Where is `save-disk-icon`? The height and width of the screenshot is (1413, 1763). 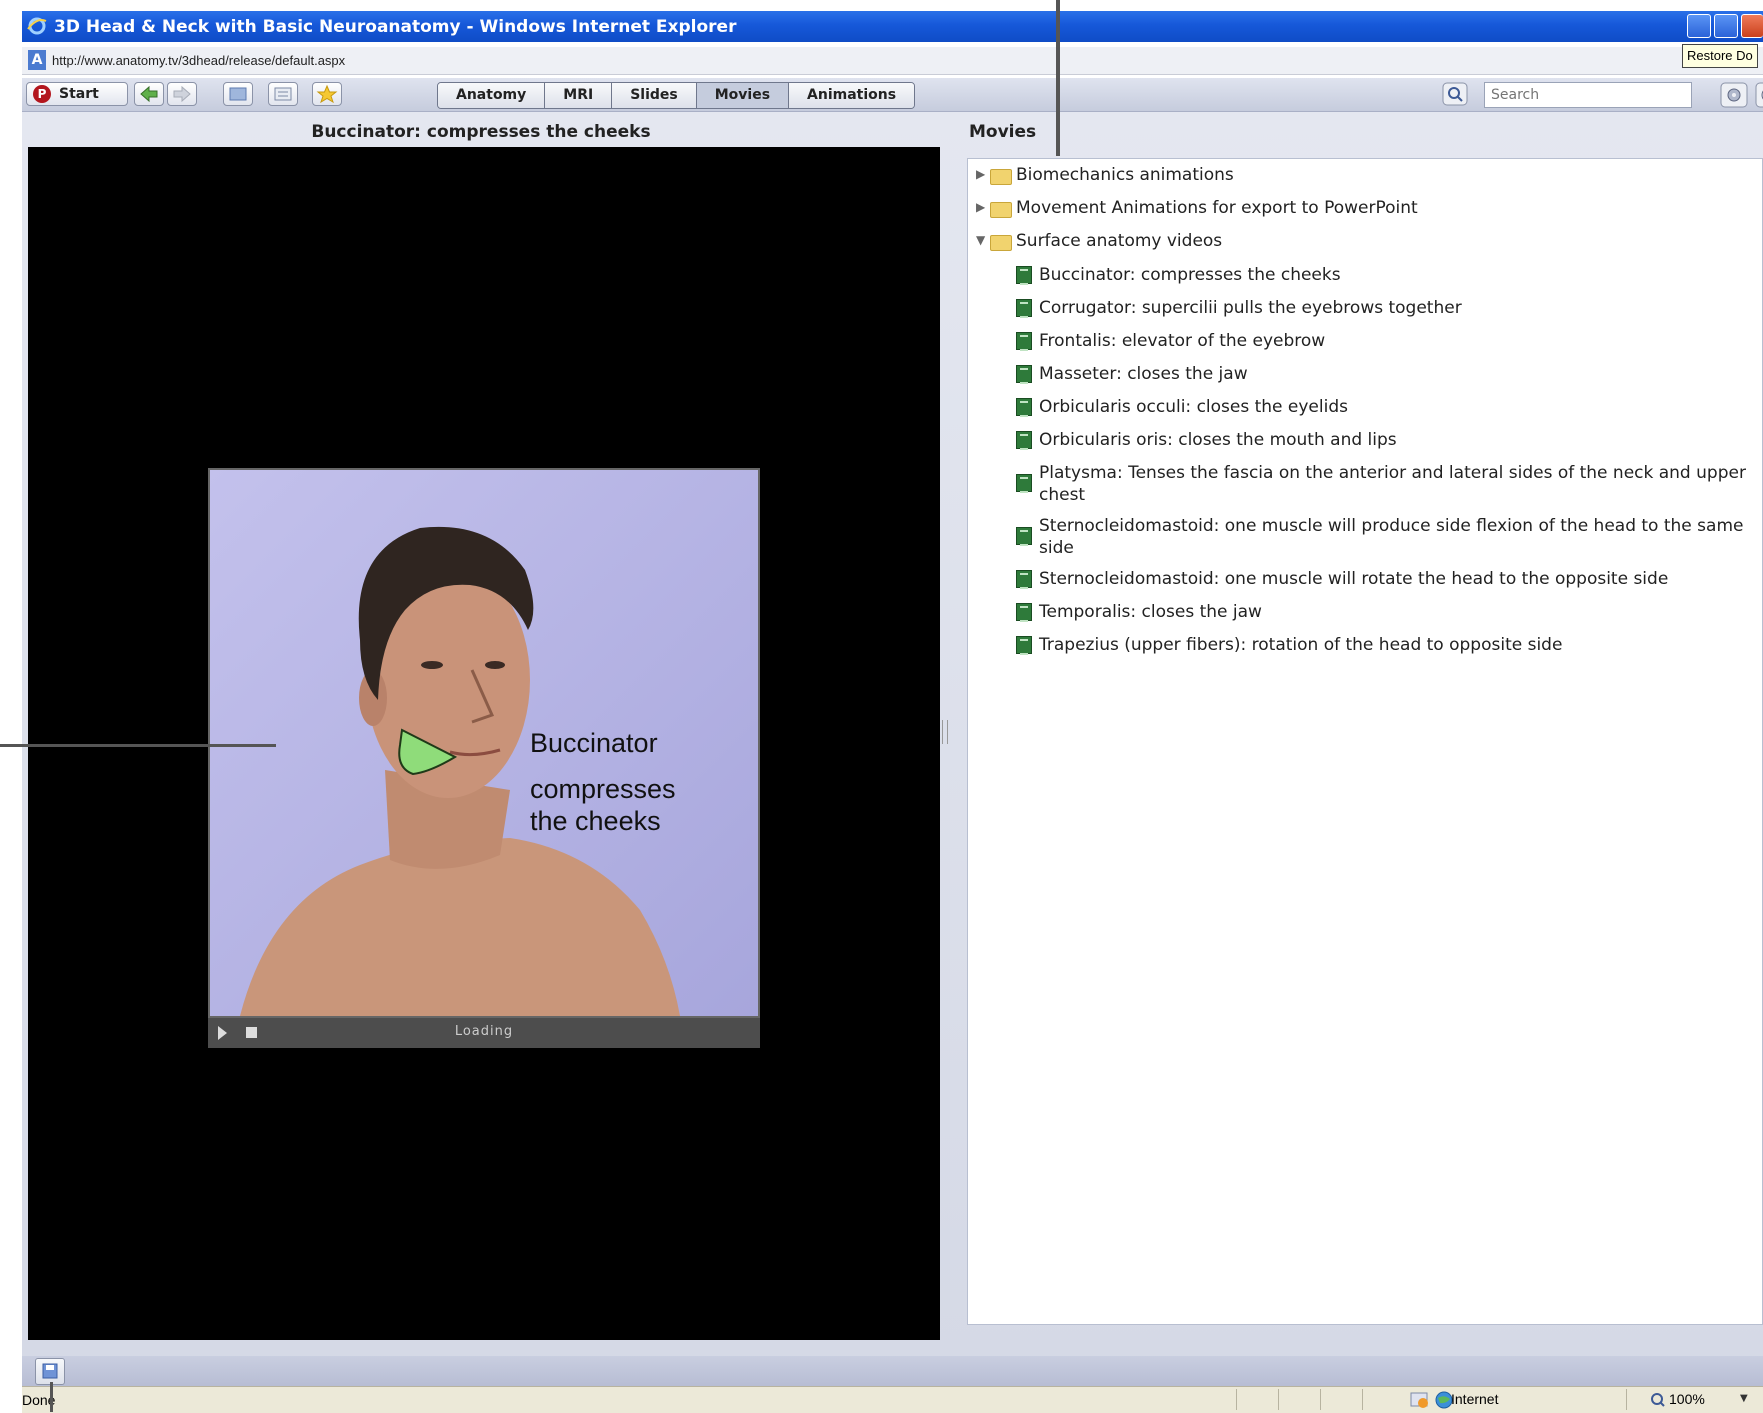 save-disk-icon is located at coordinates (50, 1371).